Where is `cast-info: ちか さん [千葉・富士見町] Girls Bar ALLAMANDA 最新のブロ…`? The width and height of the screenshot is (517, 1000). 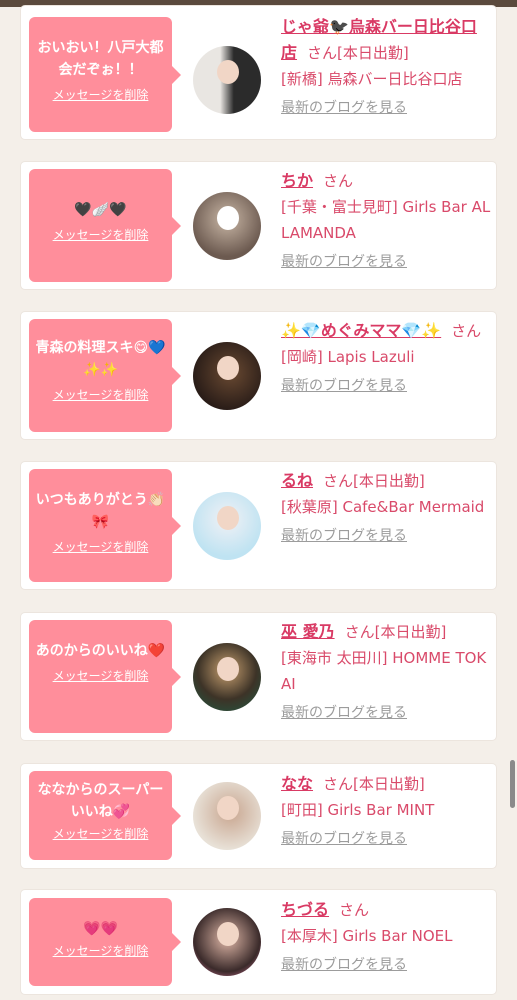 cast-info: ちか さん [千葉・富士見町] Girls Bar ALLAMANDA 最新のブロ… is located at coordinates (386, 221).